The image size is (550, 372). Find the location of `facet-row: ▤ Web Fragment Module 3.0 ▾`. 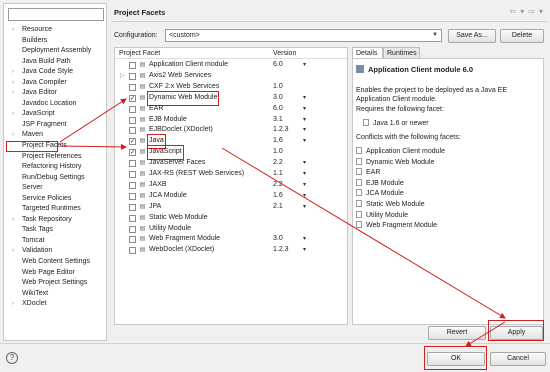

facet-row: ▤ Web Fragment Module 3.0 ▾ is located at coordinates (231, 239).